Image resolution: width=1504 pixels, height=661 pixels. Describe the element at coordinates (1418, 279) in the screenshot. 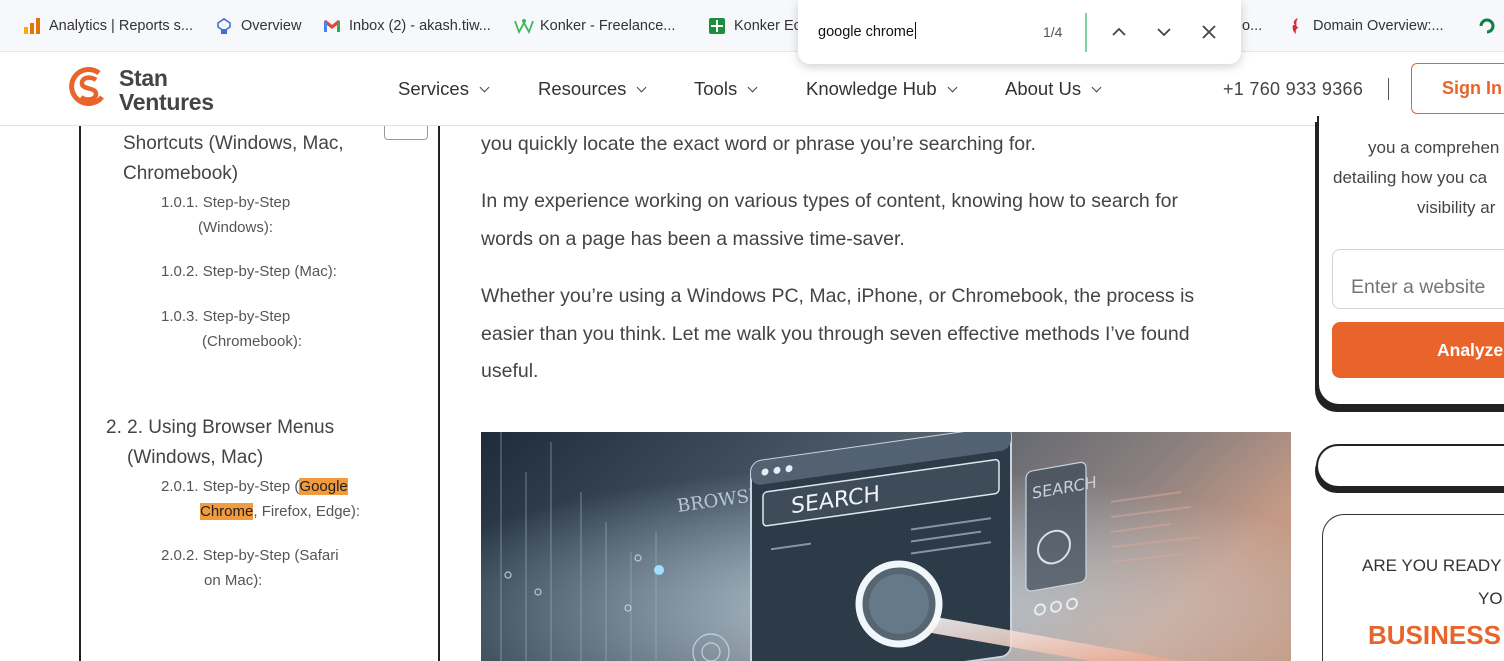

I see `website-input` at that location.